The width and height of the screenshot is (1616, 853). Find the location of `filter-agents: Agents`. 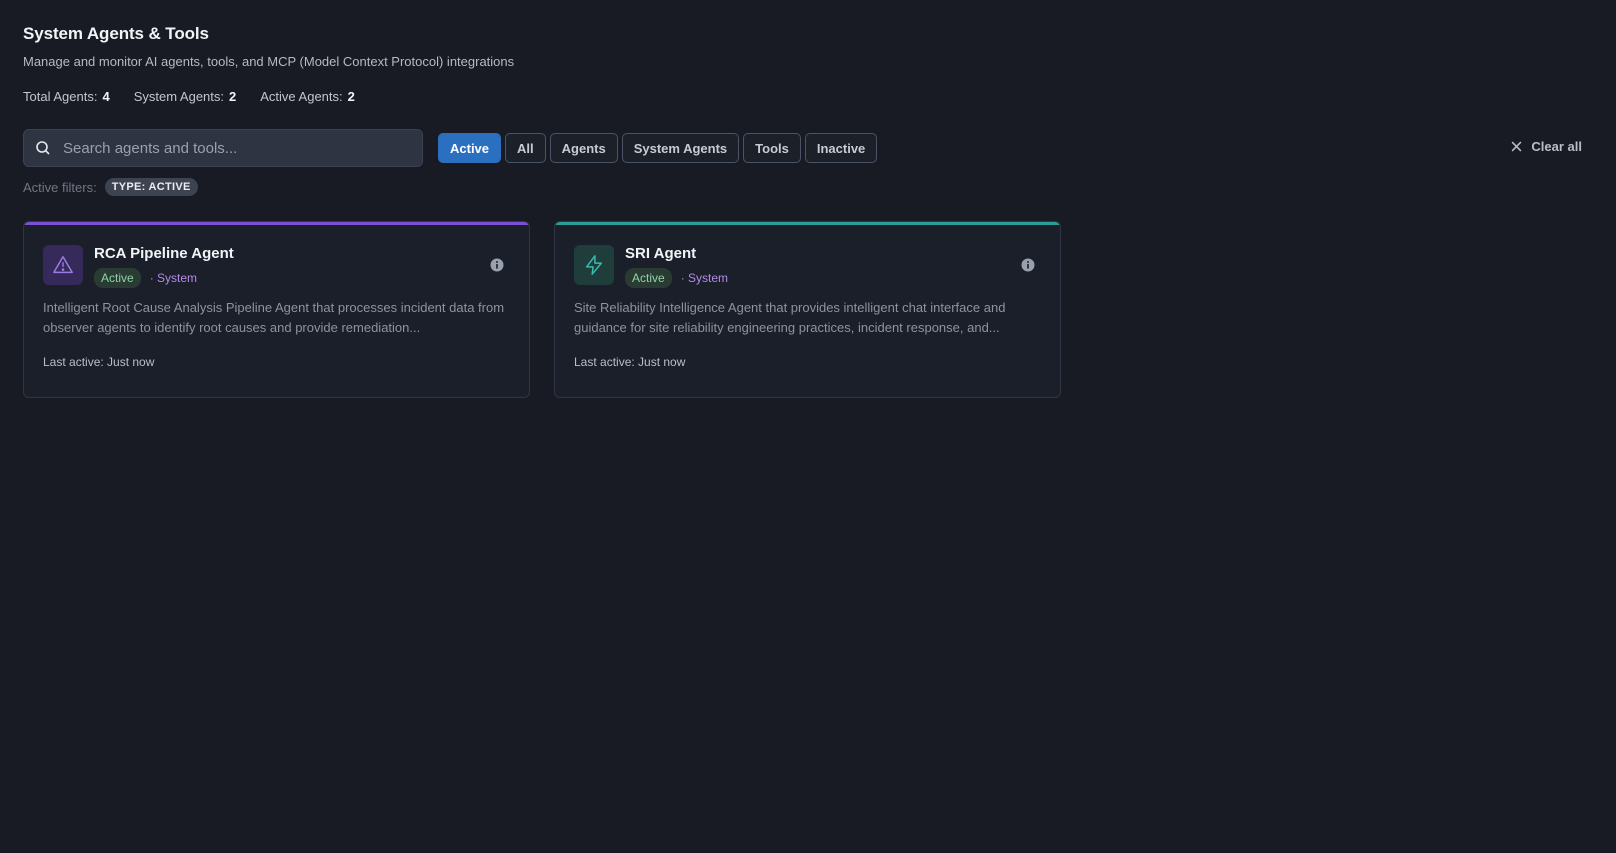

filter-agents: Agents is located at coordinates (583, 148).